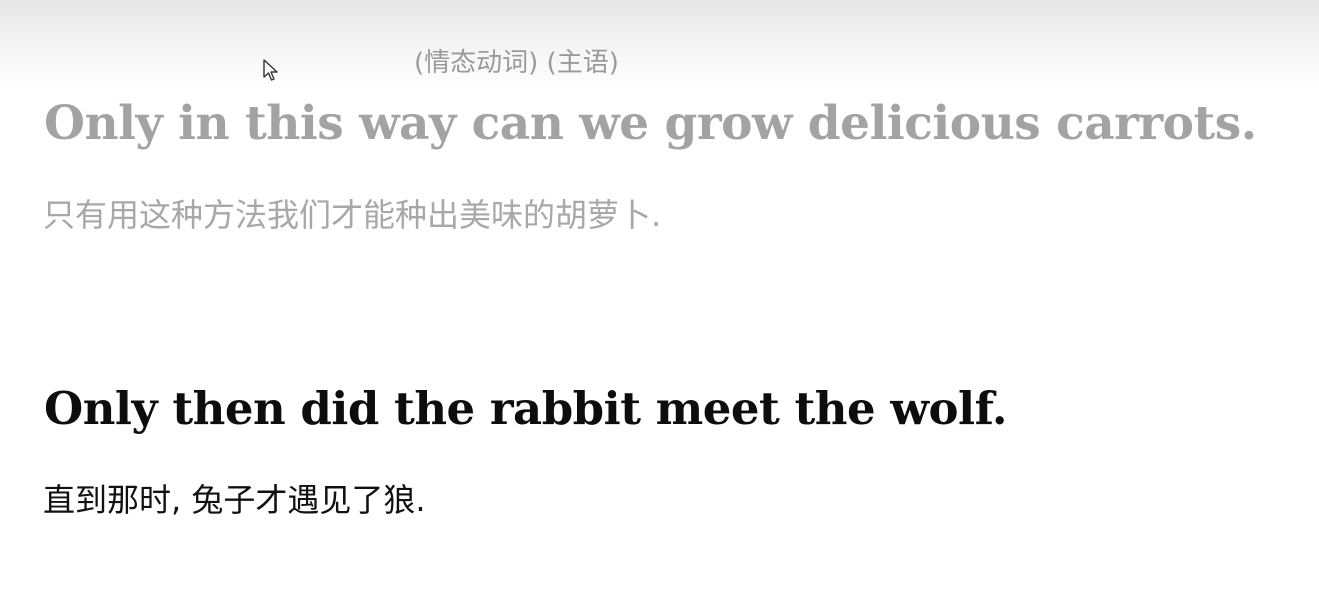 The image size is (1319, 598). I want to click on mouse-pointer-icon, so click(270, 70).